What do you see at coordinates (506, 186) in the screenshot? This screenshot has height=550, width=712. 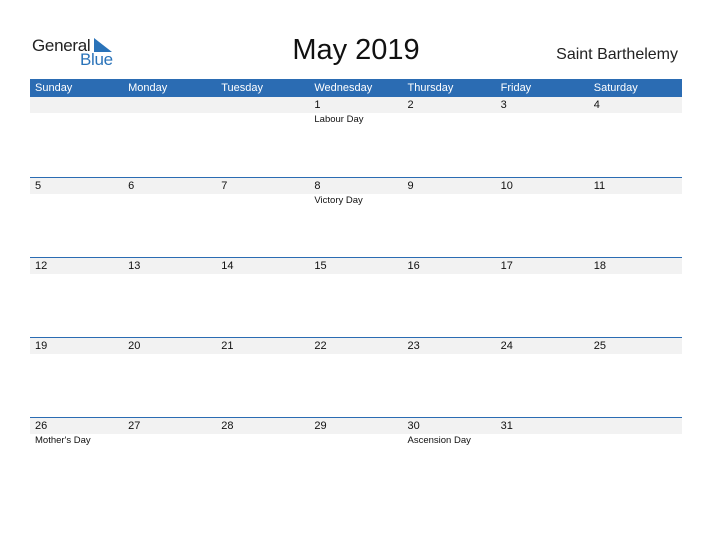 I see `day-number: 10` at bounding box center [506, 186].